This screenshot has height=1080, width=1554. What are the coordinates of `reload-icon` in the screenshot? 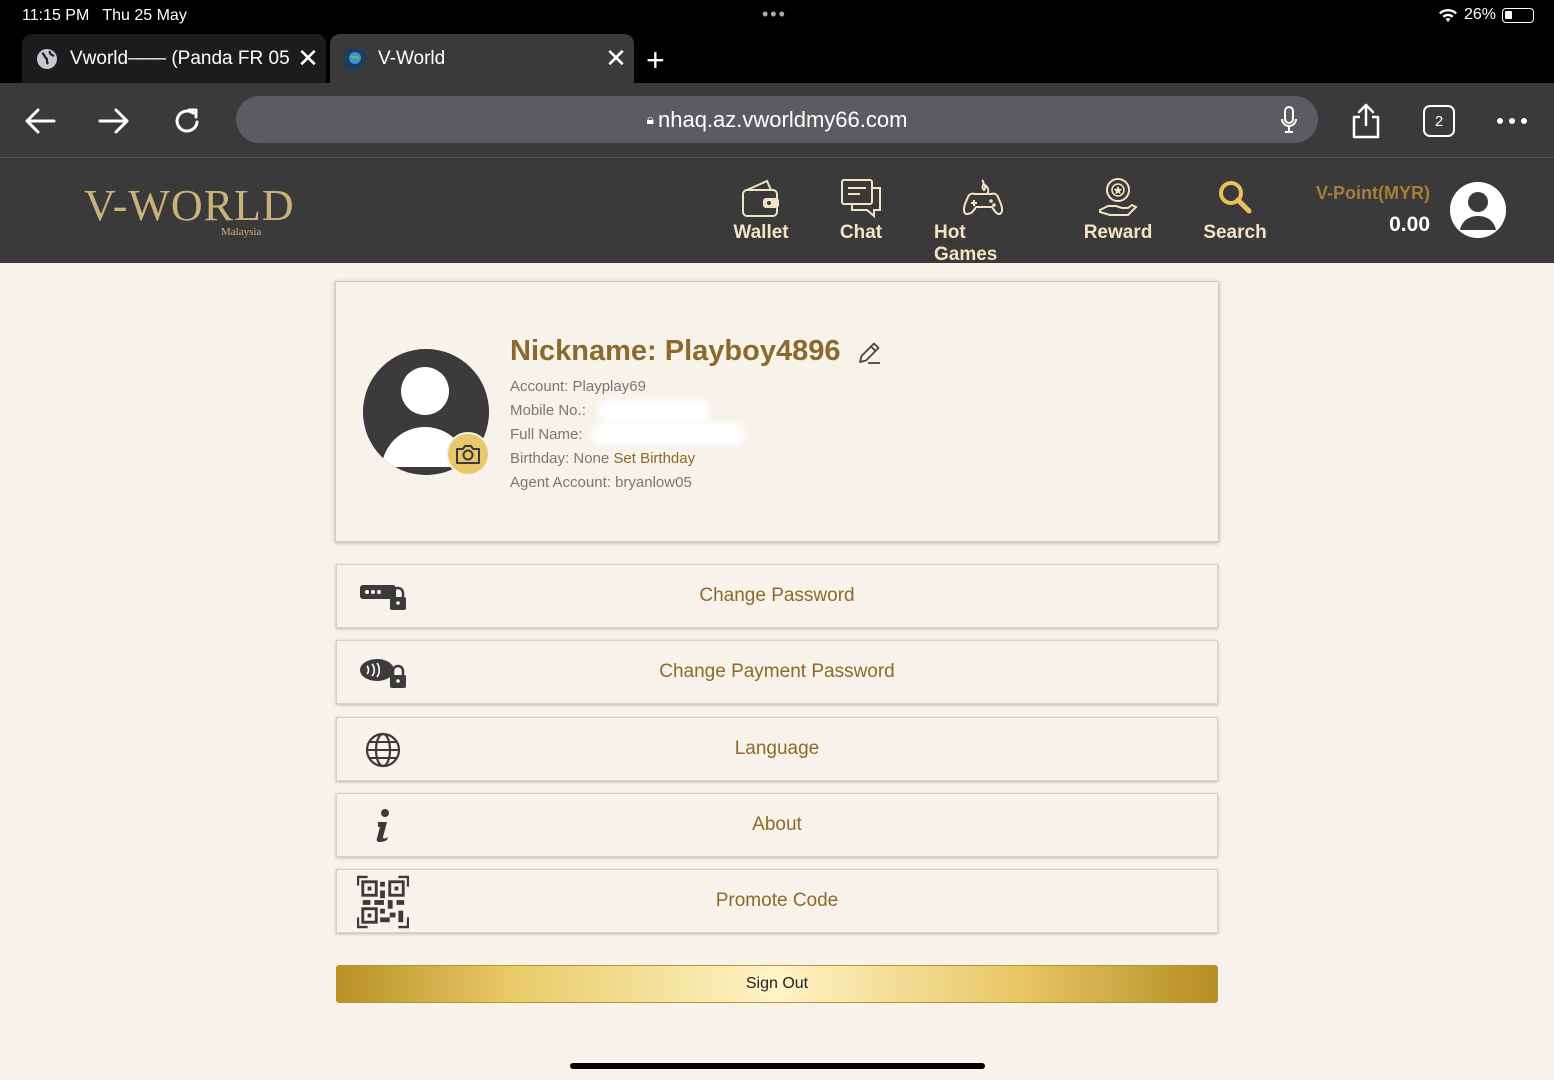 It's located at (187, 121).